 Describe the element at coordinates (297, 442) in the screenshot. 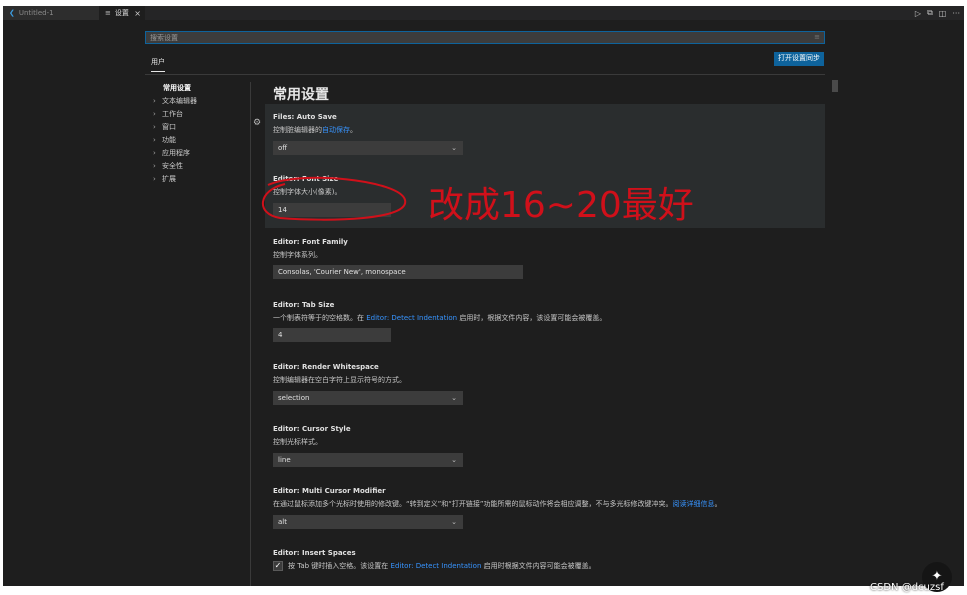

I see `setting-desc-cursor-style: 控制光标样式。` at that location.